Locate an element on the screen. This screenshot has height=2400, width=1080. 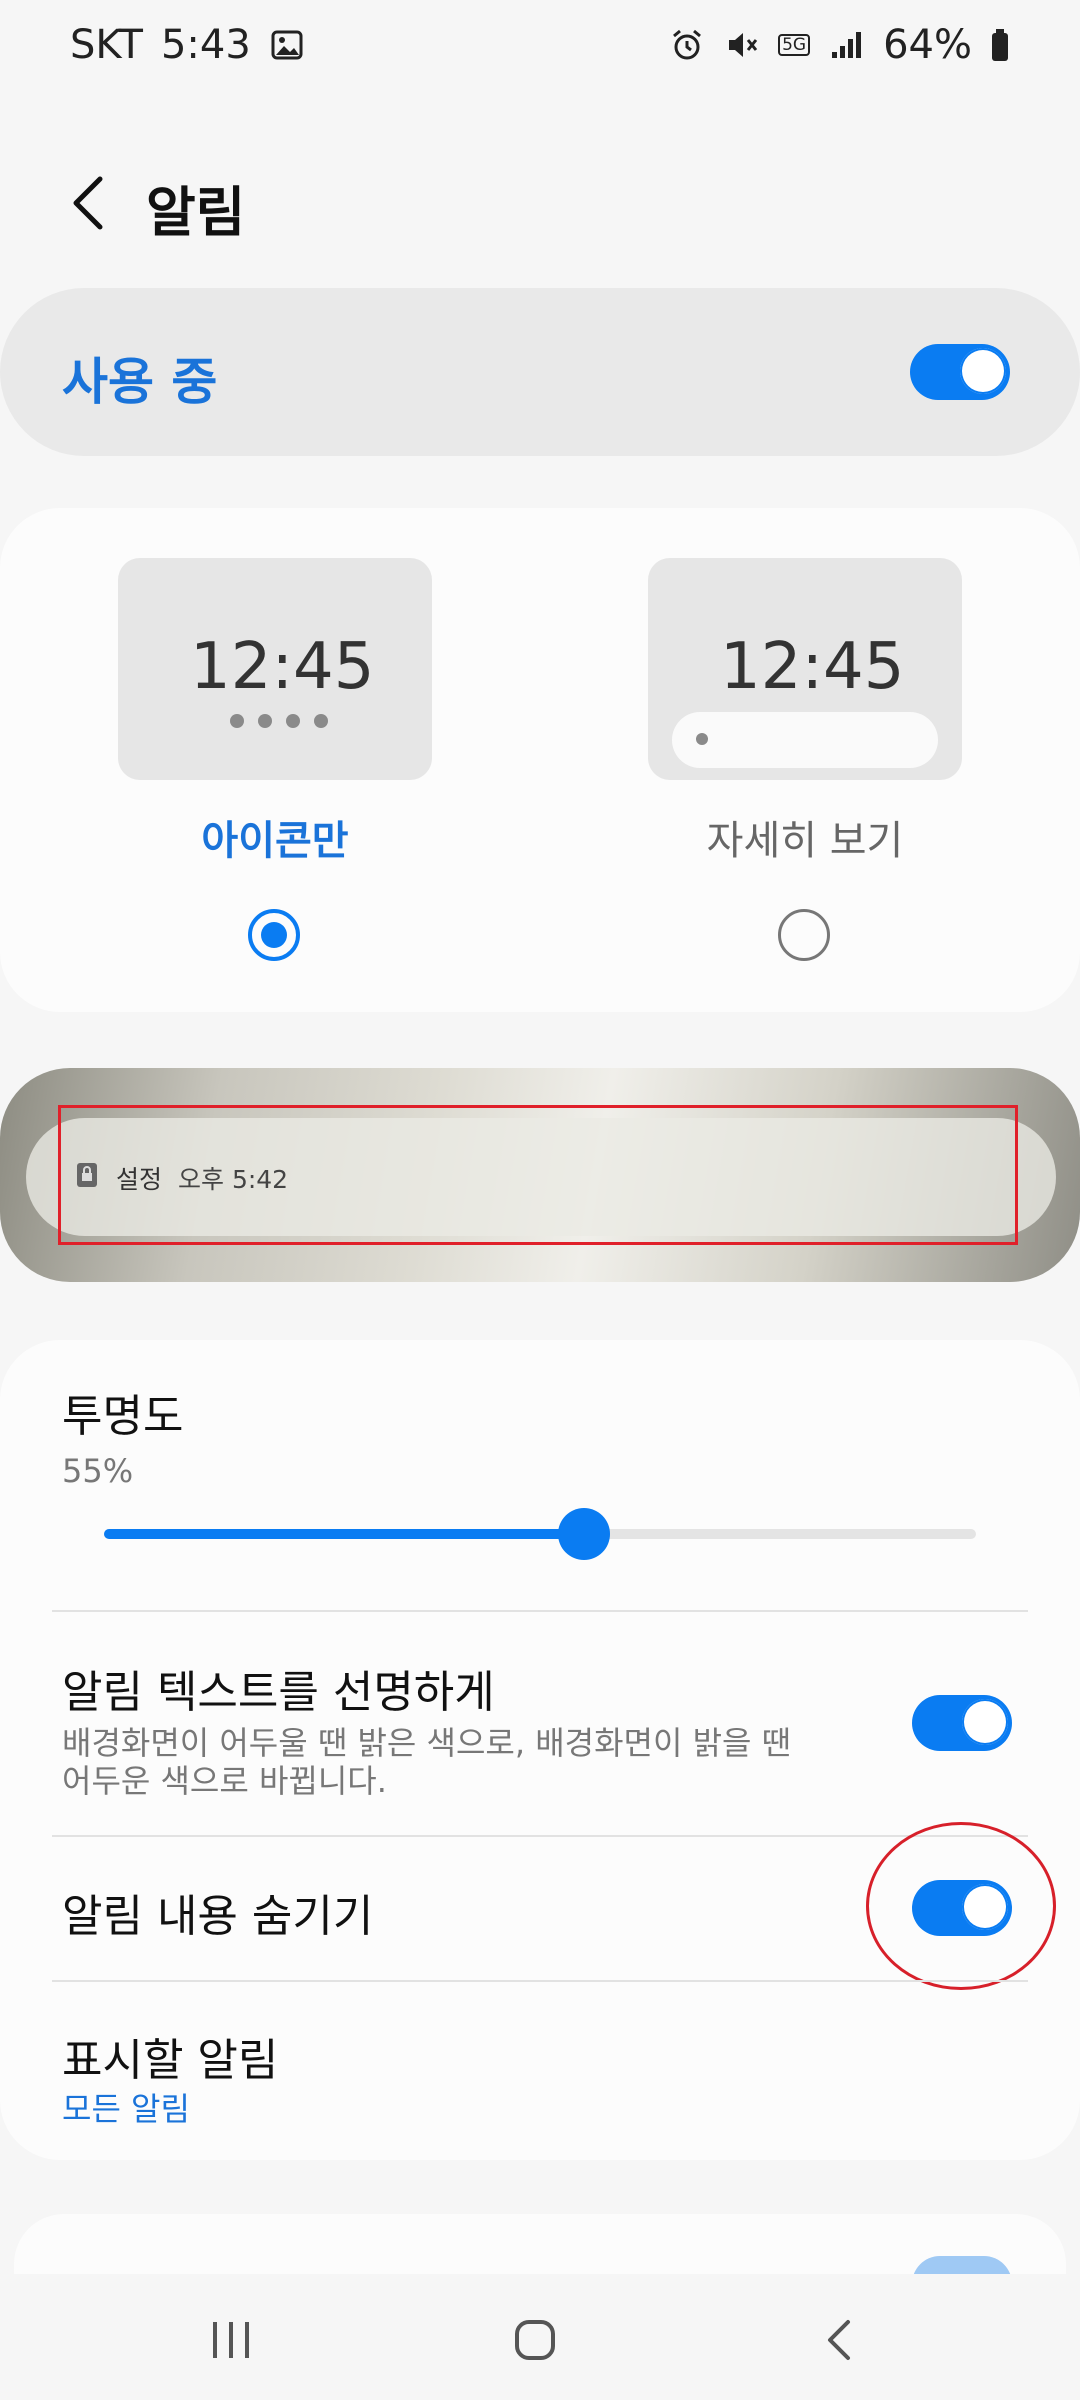
detailed-preview: 12:45 is located at coordinates (805, 669).